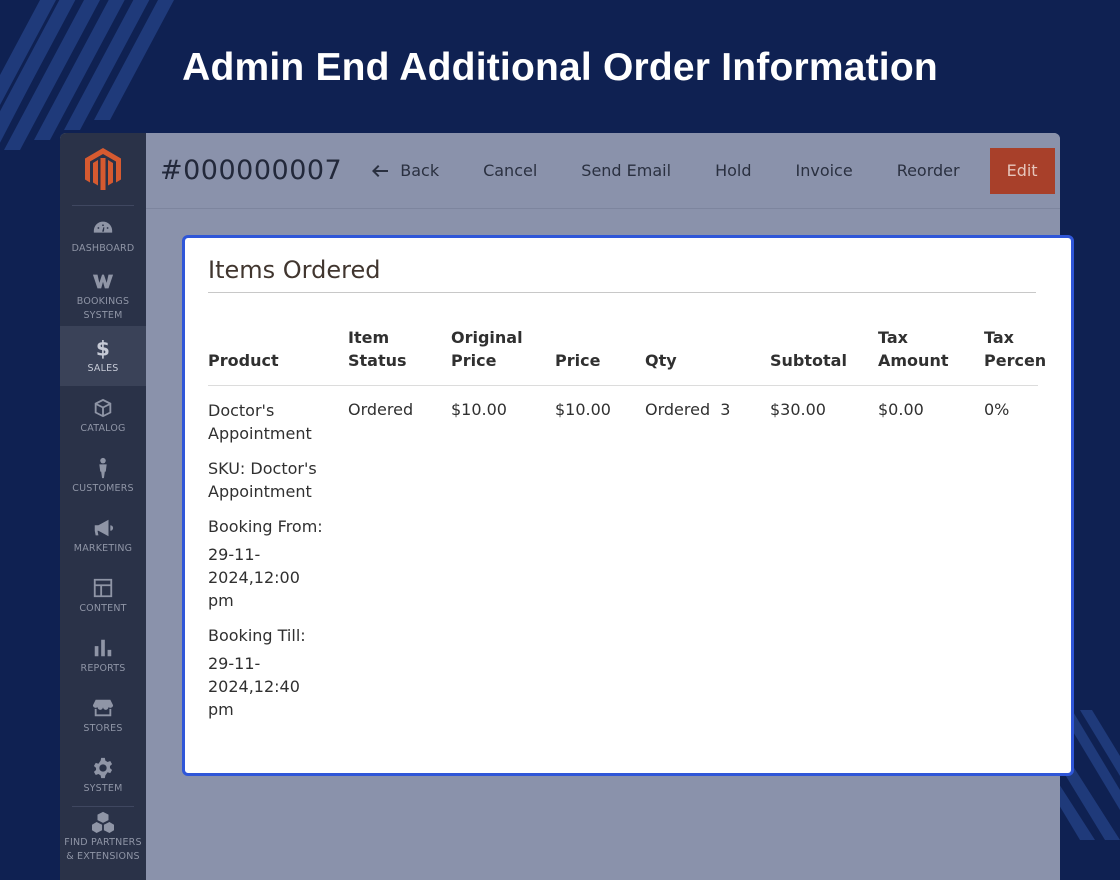  I want to click on sidebar-item-reports: REPORTS, so click(103, 656).